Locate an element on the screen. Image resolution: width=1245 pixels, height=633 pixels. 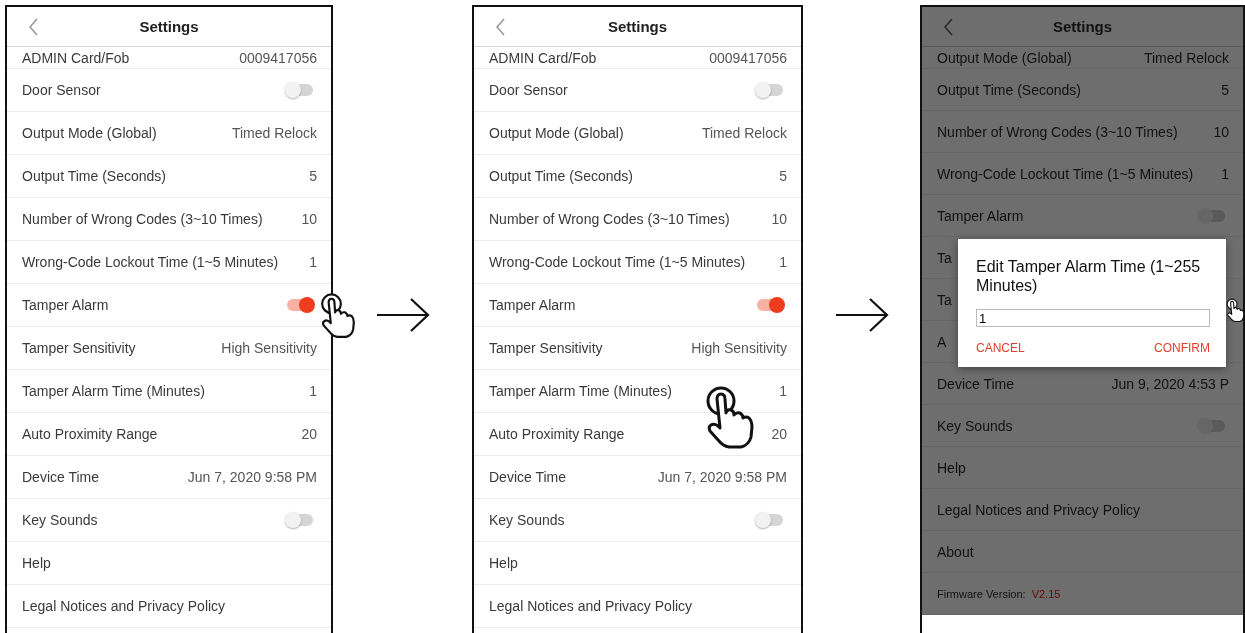
setting-value: Jun 9, 2020 4:53 P is located at coordinates (1170, 383).